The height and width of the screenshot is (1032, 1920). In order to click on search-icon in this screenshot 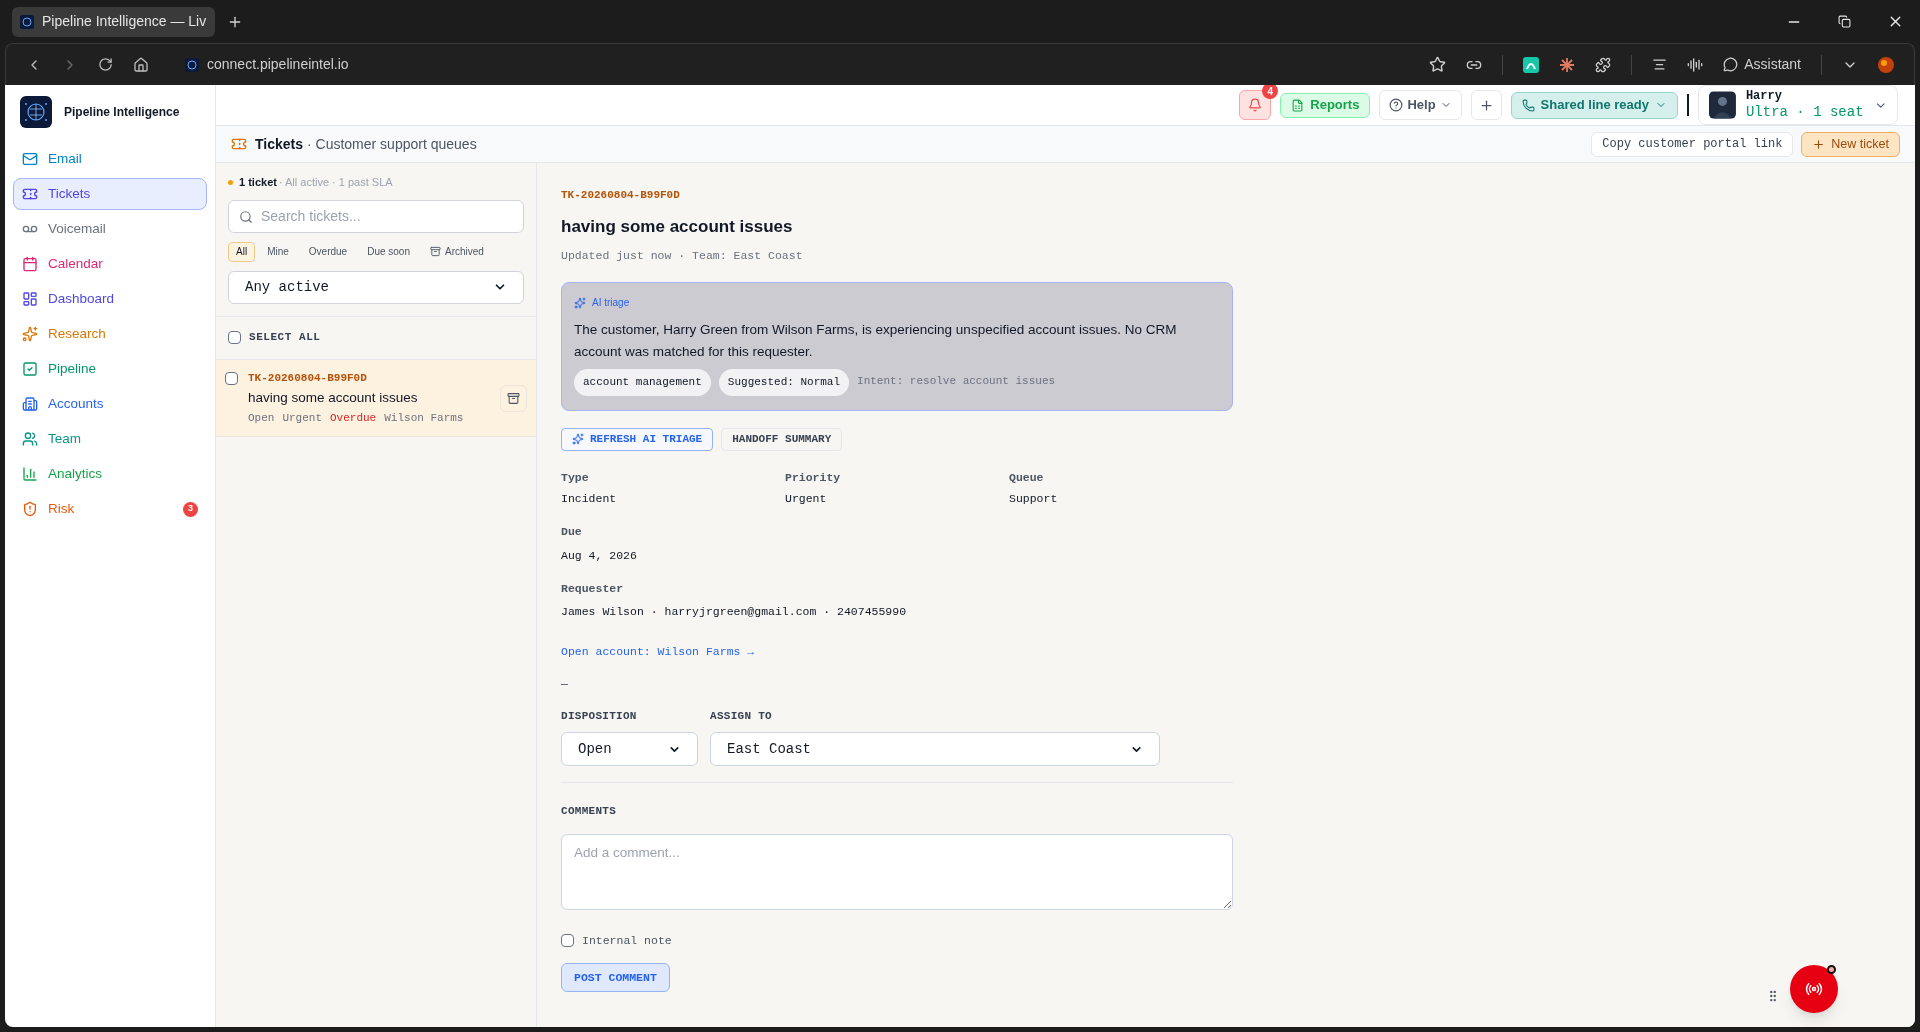, I will do `click(246, 216)`.